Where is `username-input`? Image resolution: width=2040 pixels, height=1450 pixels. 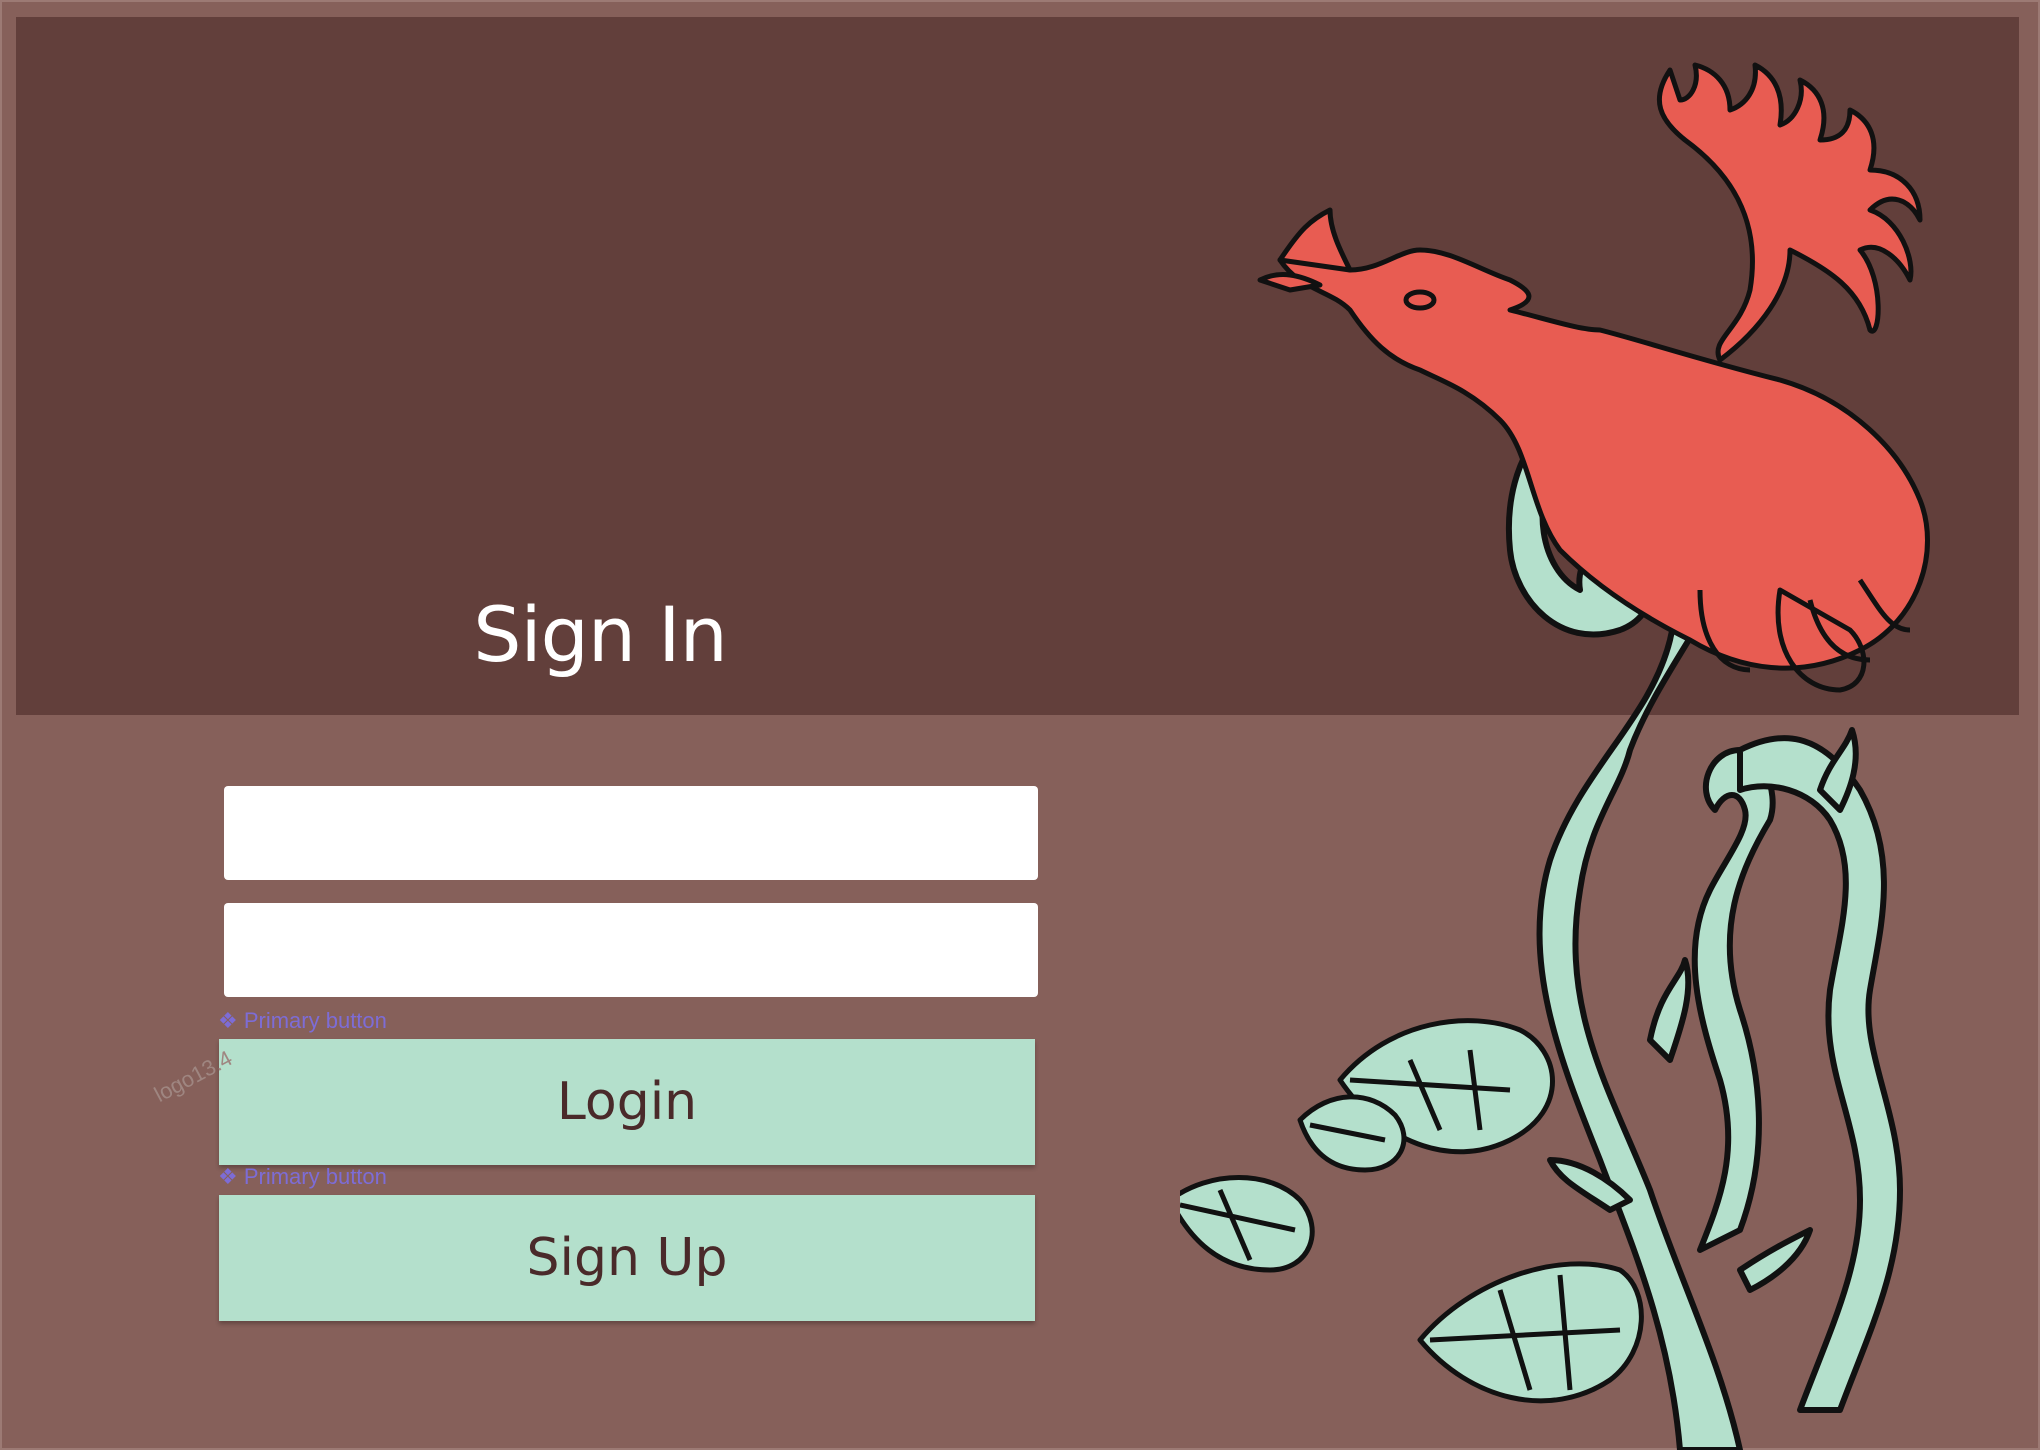
username-input is located at coordinates (631, 833).